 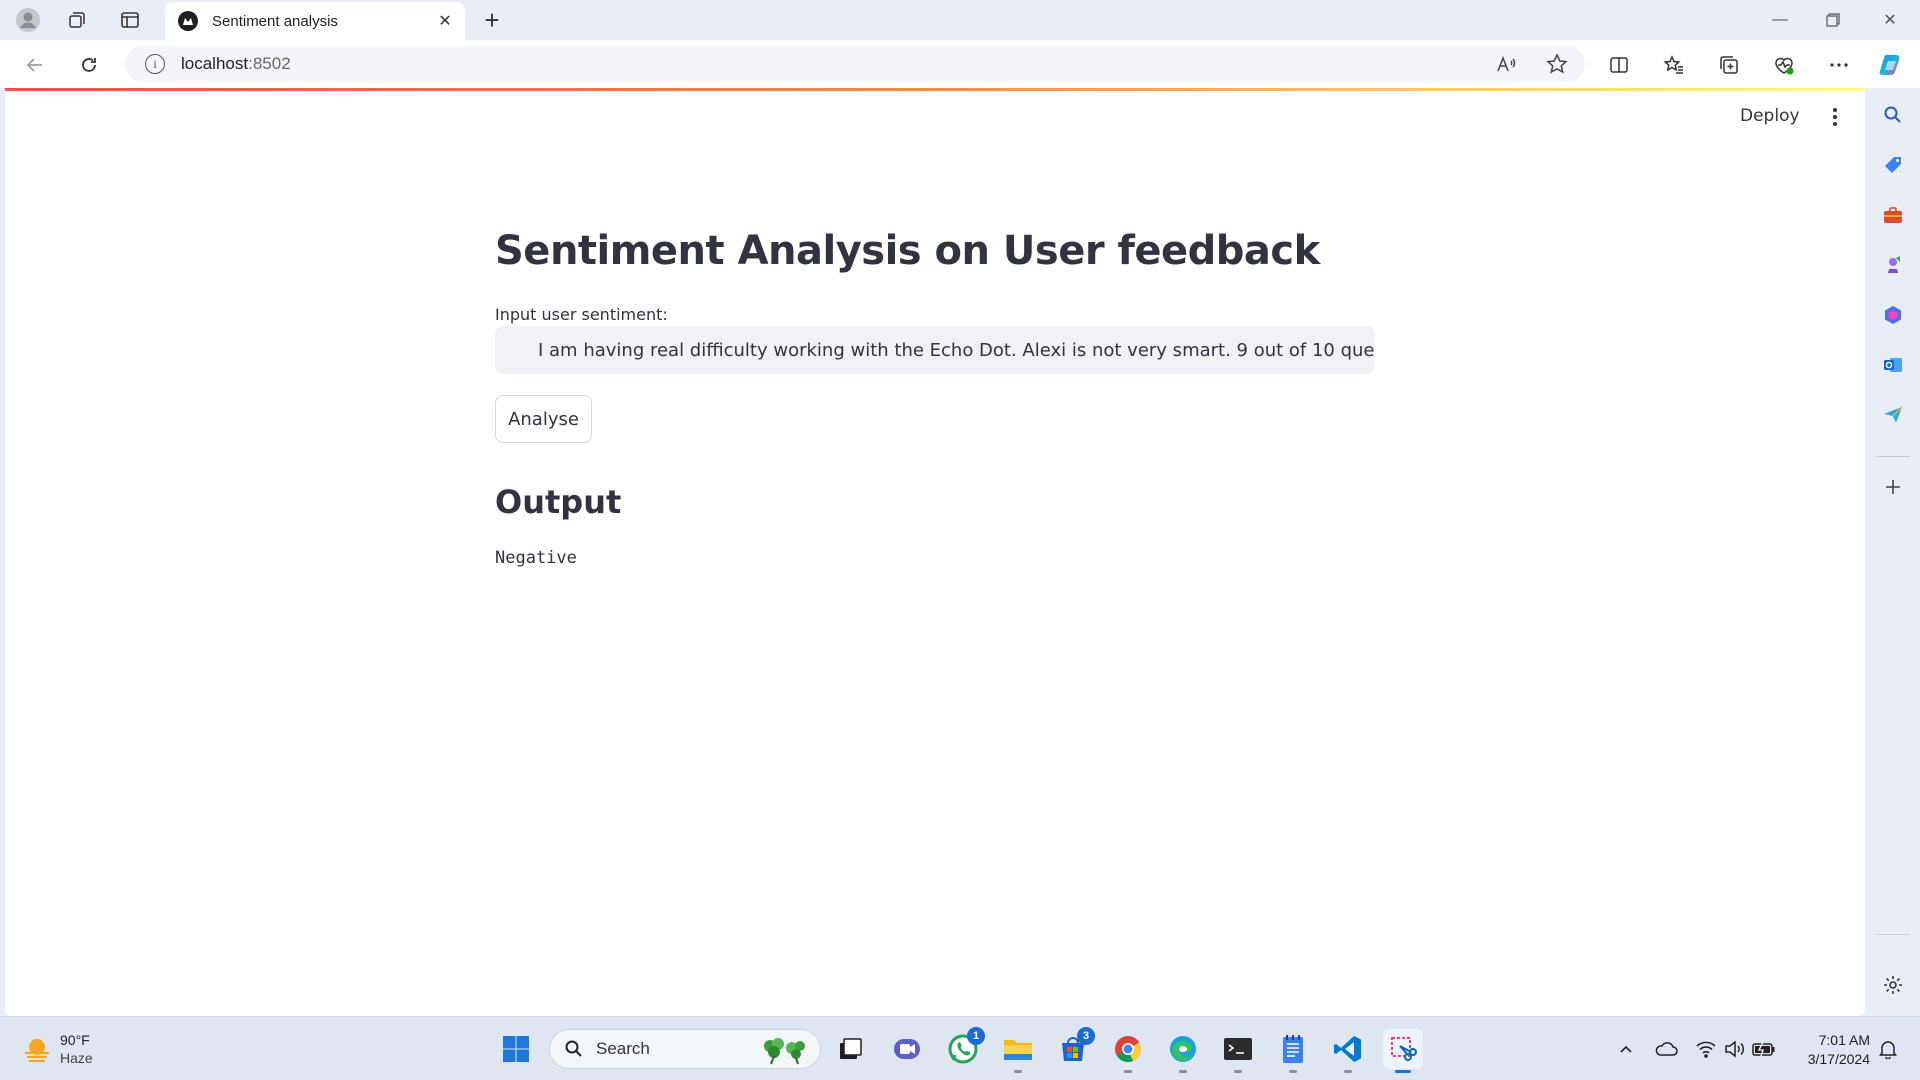 What do you see at coordinates (1293, 1051) in the screenshot?
I see `notepad-icon` at bounding box center [1293, 1051].